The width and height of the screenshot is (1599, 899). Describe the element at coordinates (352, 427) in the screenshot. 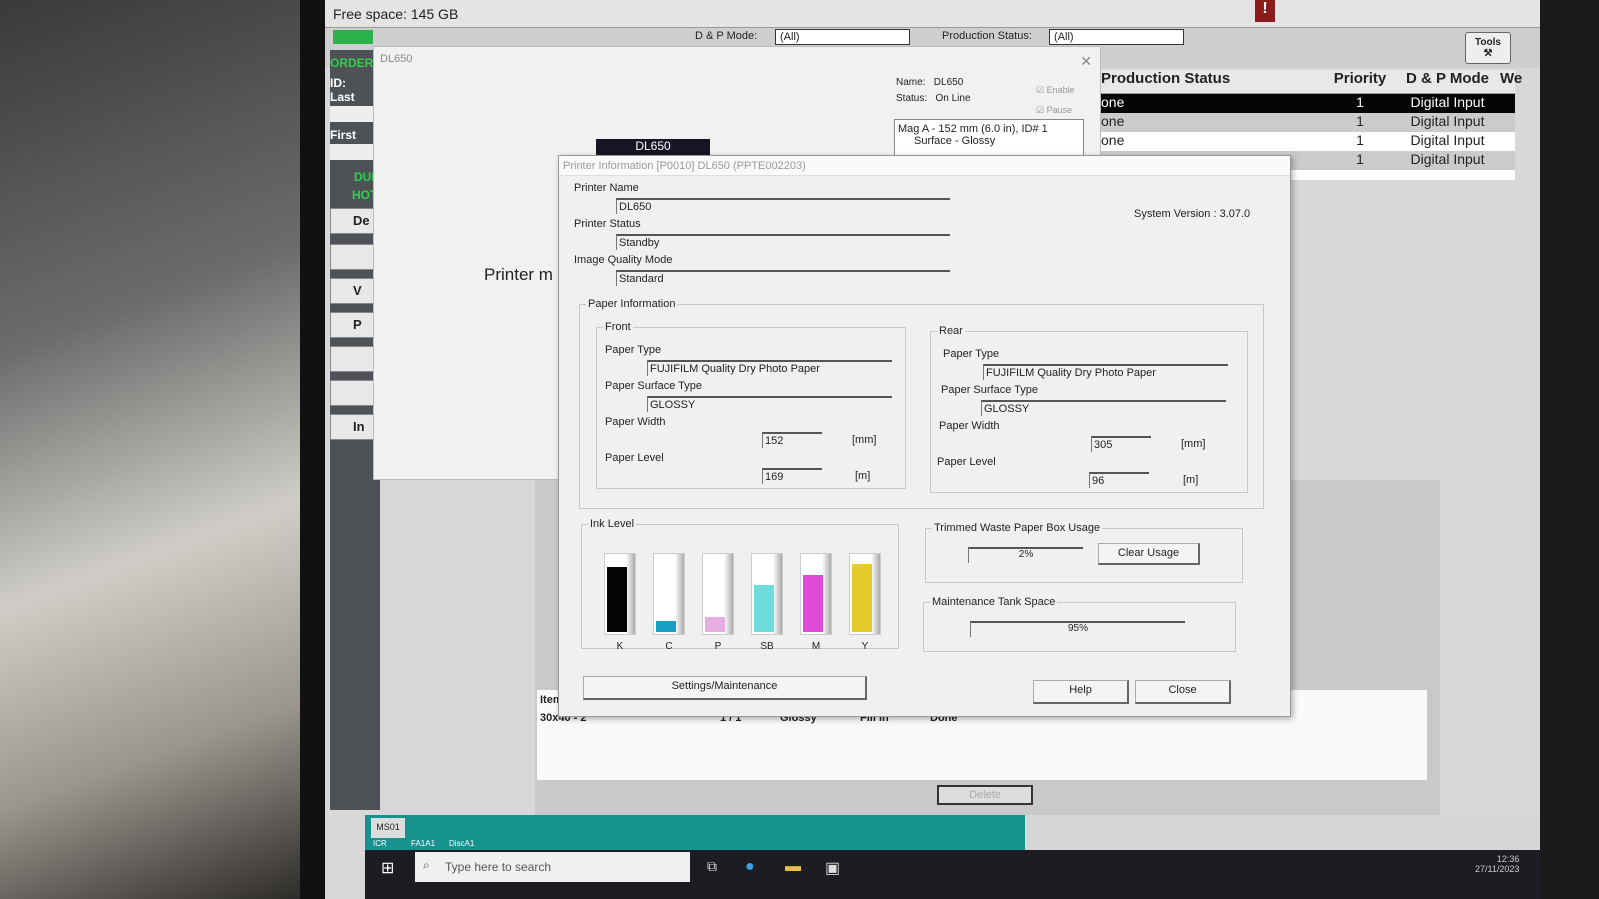

I see `sidebar-button-in: In` at that location.